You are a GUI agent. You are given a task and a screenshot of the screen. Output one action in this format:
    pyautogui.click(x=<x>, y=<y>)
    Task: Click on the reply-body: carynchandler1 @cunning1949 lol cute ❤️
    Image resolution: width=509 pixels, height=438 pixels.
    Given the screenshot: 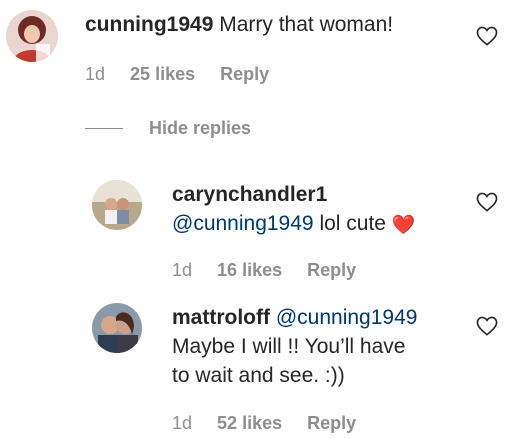 What is the action you would take?
    pyautogui.click(x=294, y=210)
    